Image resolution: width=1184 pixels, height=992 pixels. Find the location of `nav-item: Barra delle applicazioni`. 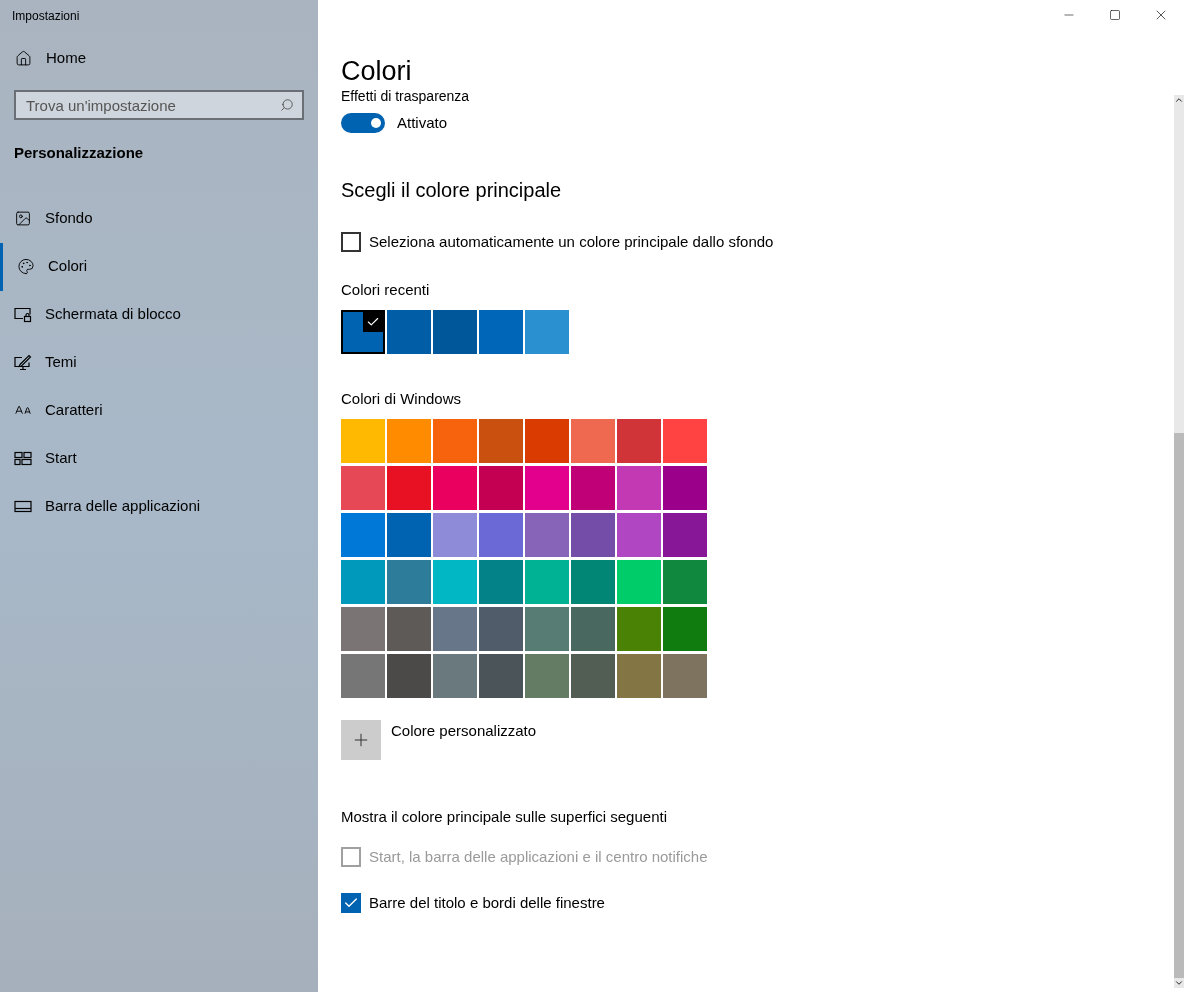

nav-item: Barra delle applicazioni is located at coordinates (159, 506).